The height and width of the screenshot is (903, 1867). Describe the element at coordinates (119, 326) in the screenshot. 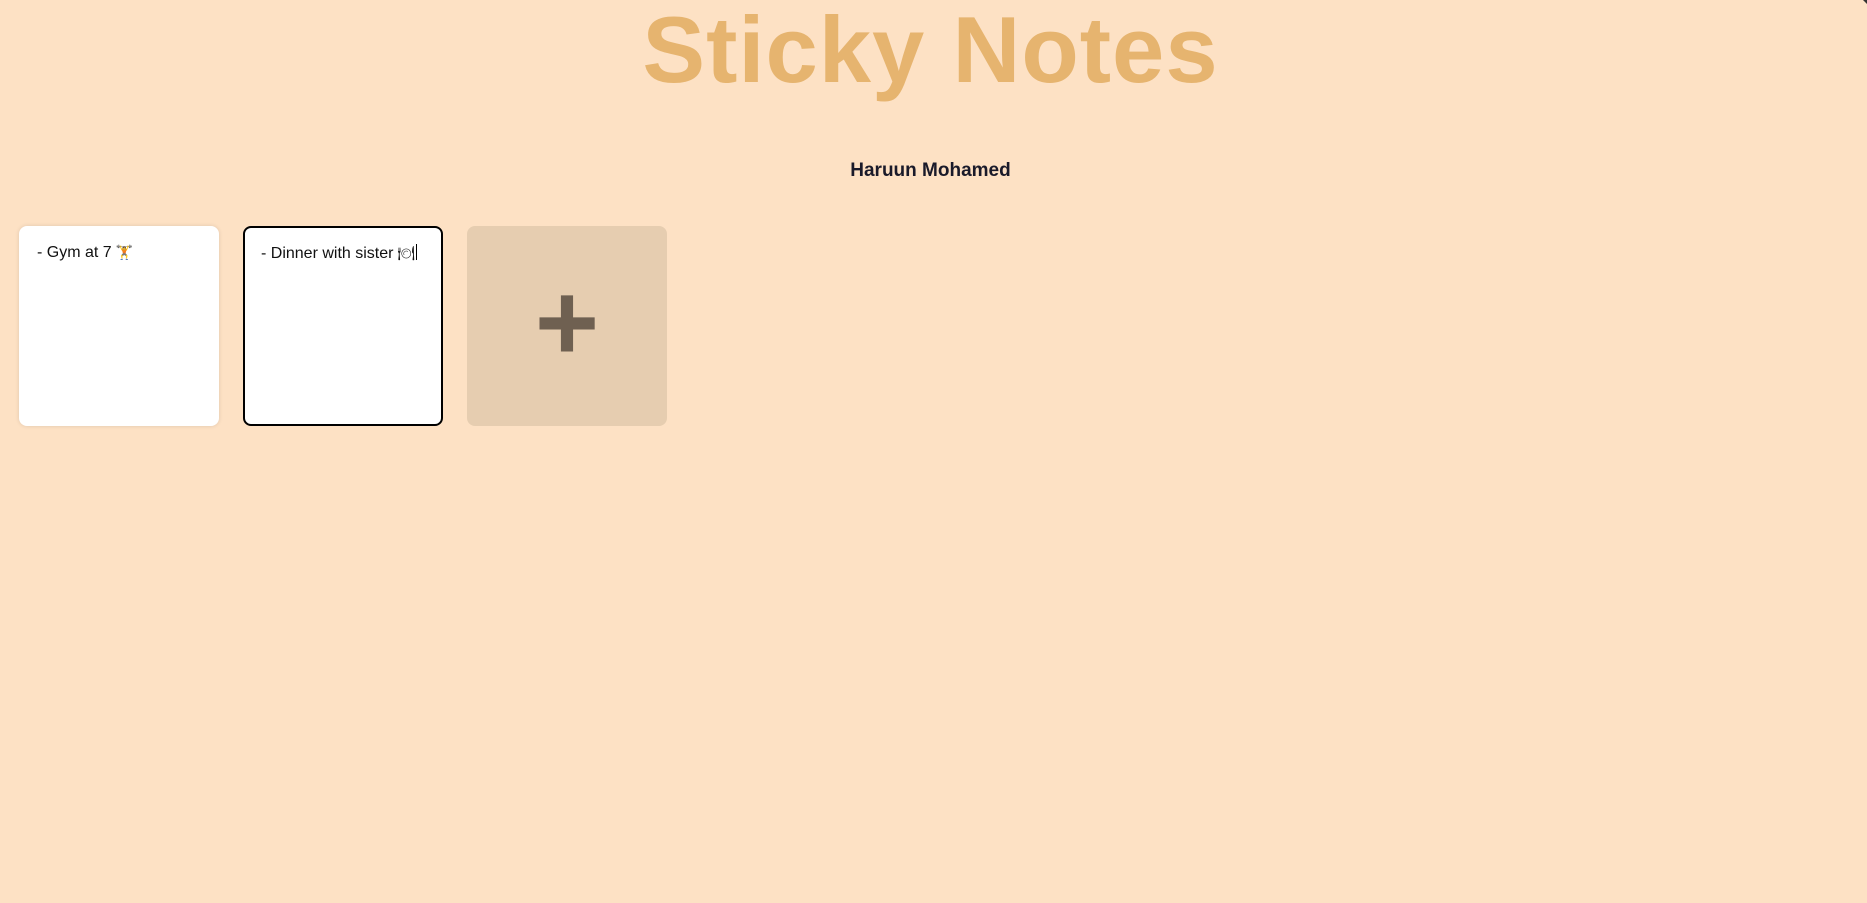

I see `note-card: - Gym at 7 🏋` at that location.